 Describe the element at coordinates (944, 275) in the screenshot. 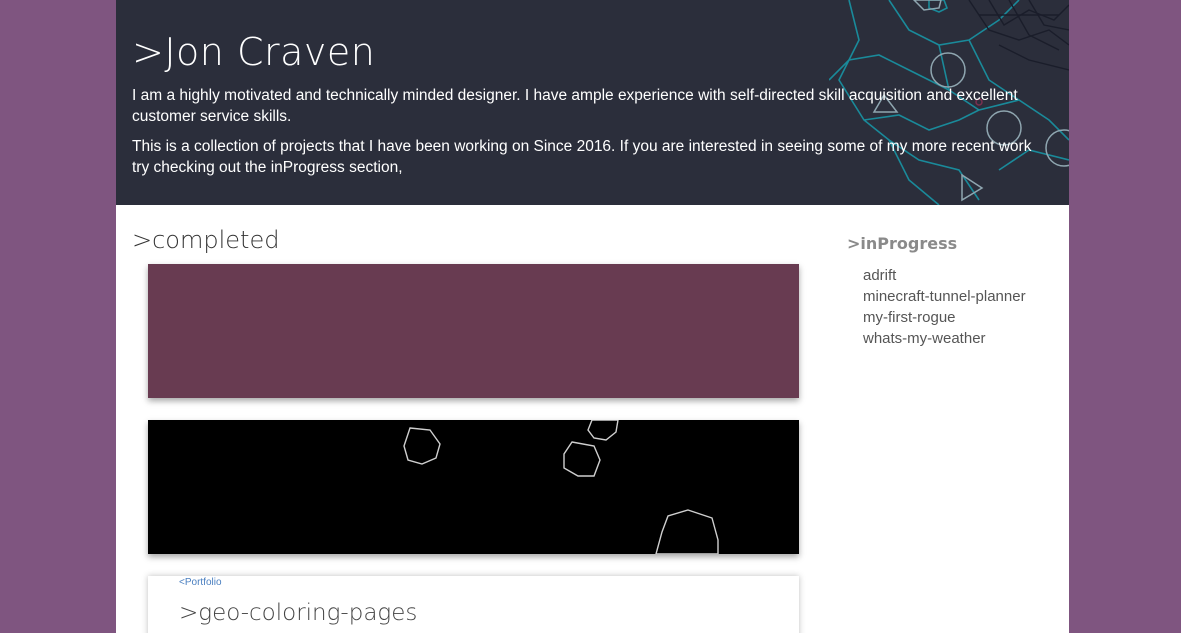

I see `in-progress-item-adrift: adrift` at that location.